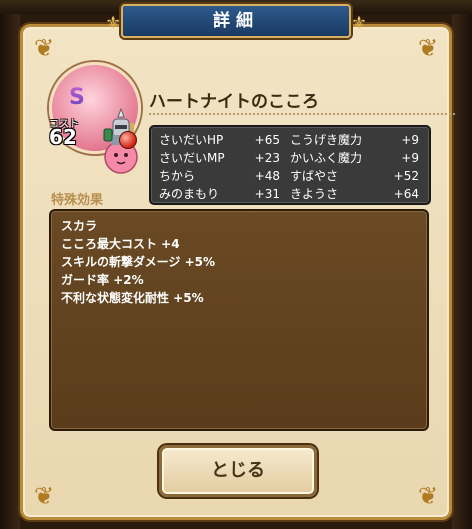 The image size is (472, 529). What do you see at coordinates (314, 194) in the screenshot?
I see `stat-name: きようさ` at bounding box center [314, 194].